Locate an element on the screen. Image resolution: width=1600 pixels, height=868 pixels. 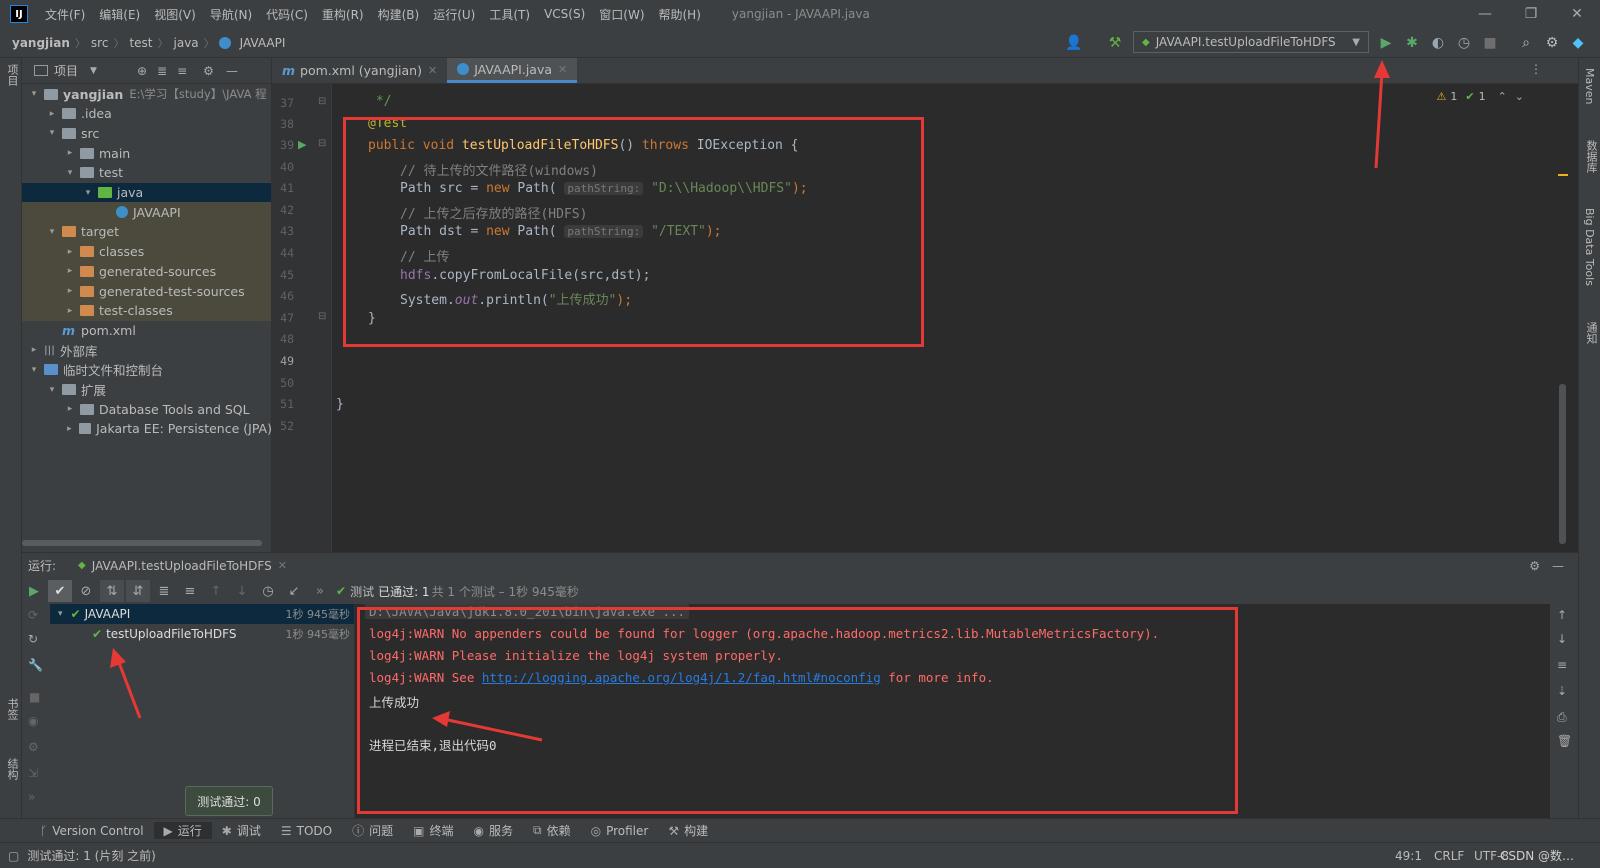
arrow-to-test-result is located at coordinates (129, 689).